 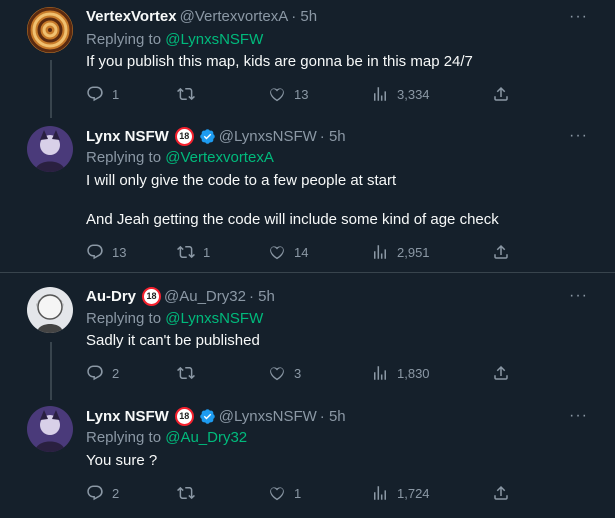 What do you see at coordinates (301, 94) in the screenshot?
I see `like-count: 13` at bounding box center [301, 94].